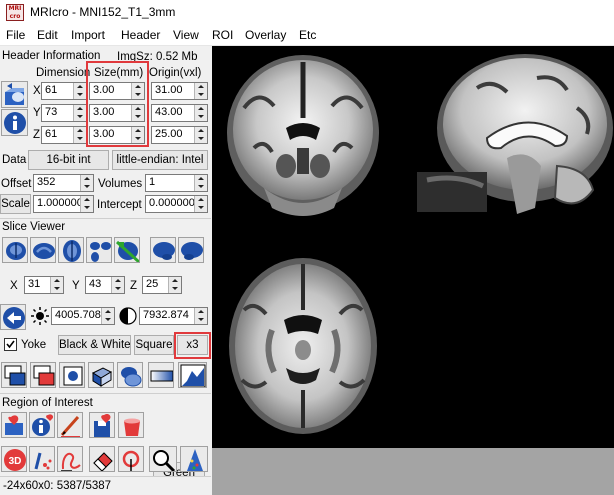  I want to click on roi-folder-icon, so click(14, 425).